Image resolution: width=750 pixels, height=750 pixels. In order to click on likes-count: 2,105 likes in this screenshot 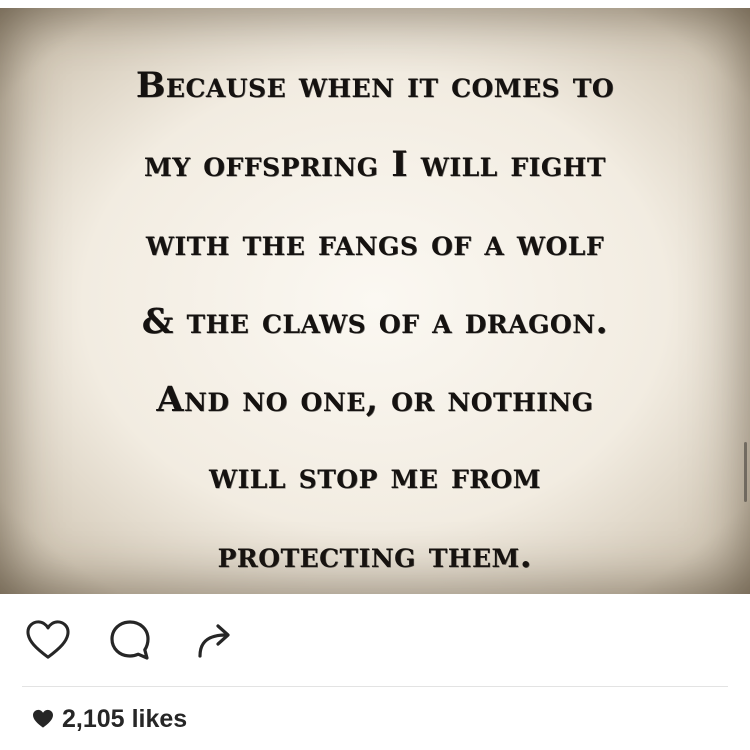, I will do `click(109, 719)`.